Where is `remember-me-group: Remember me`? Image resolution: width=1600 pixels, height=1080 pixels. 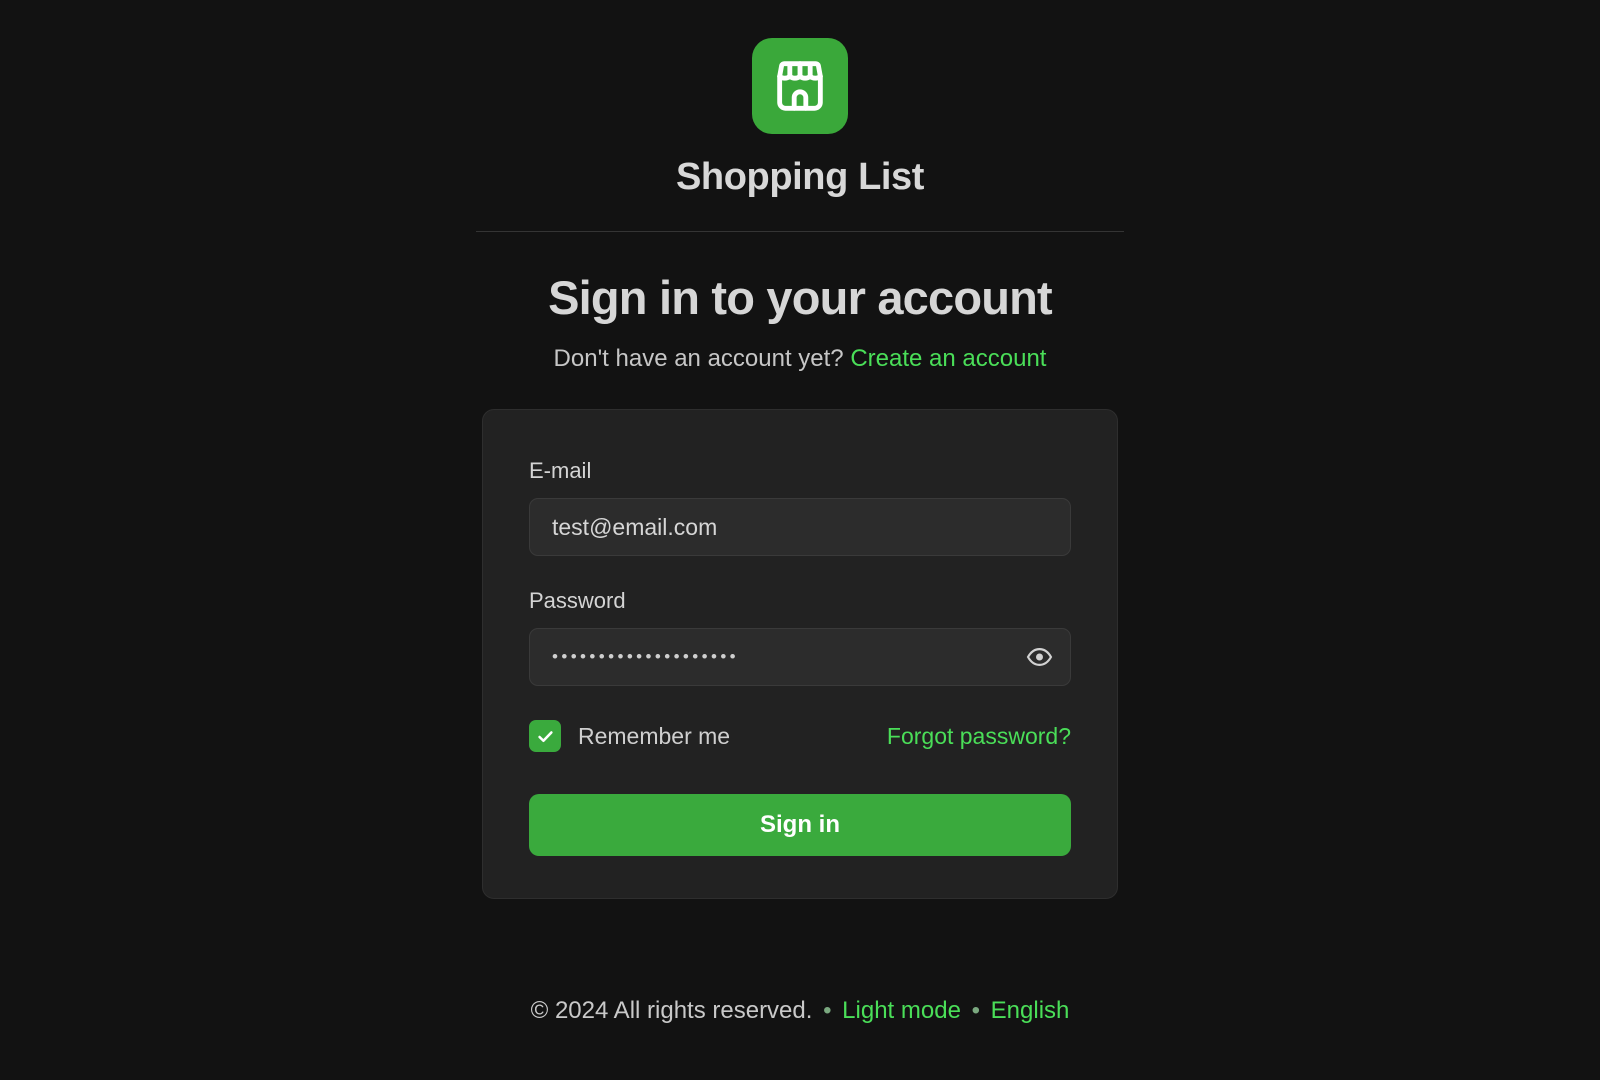 remember-me-group: Remember me is located at coordinates (629, 736).